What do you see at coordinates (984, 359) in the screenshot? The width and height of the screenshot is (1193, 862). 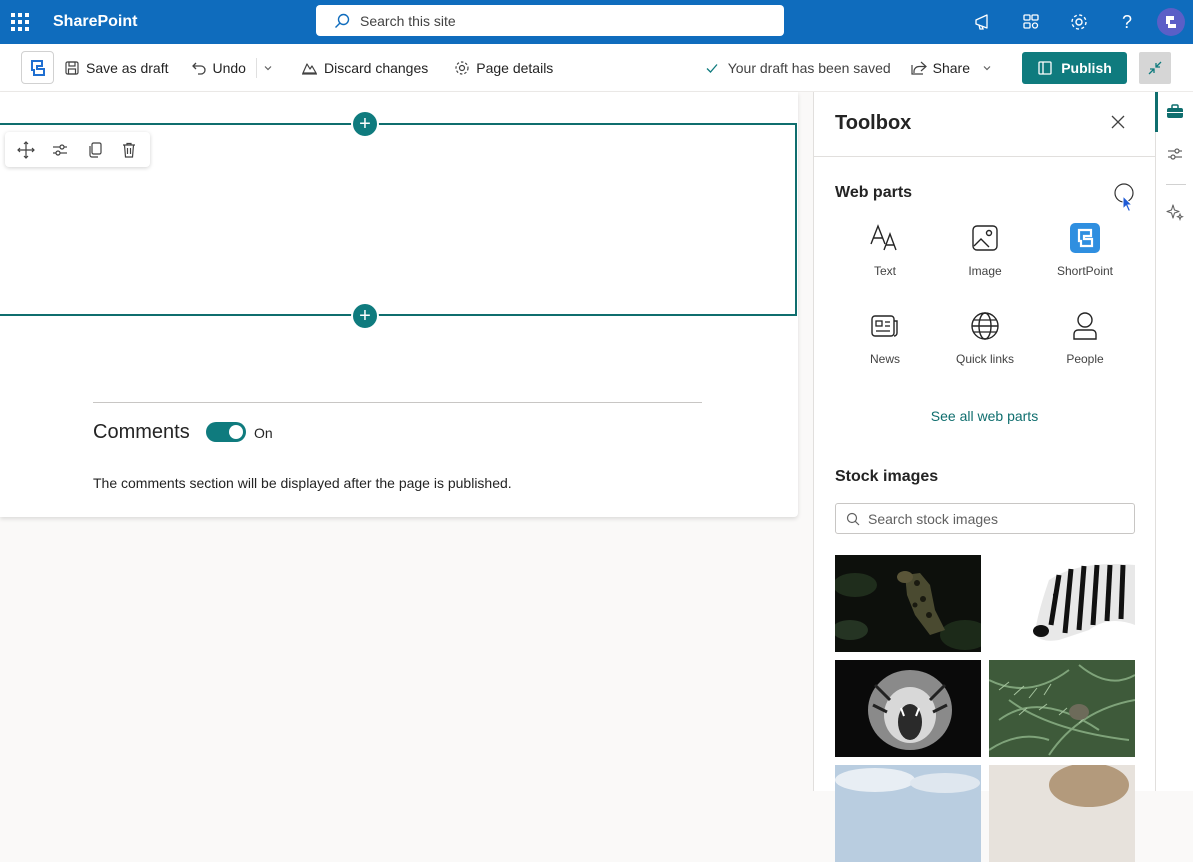 I see `web-part-label: Quick links` at bounding box center [984, 359].